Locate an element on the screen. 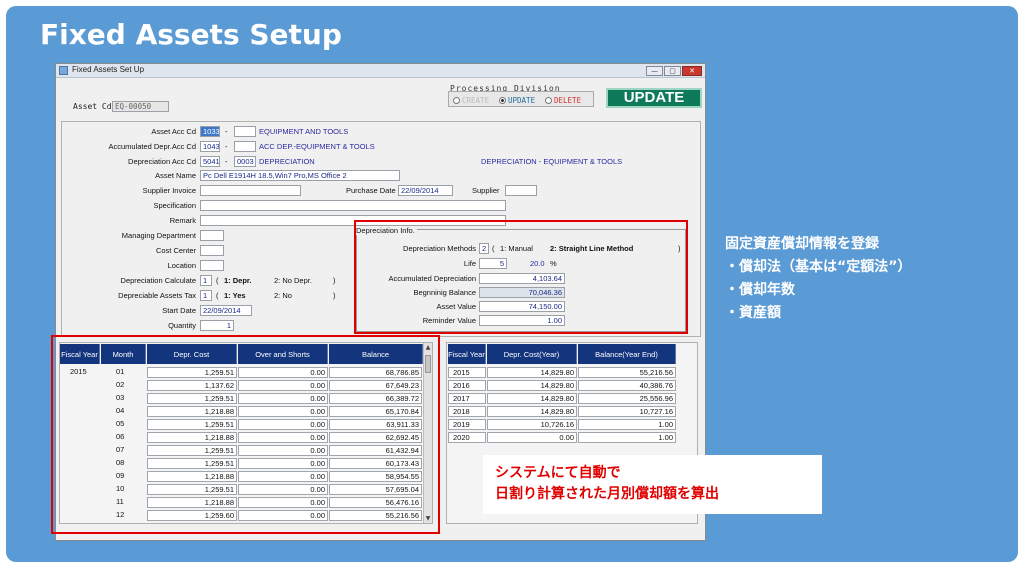 This screenshot has width=1024, height=567. radio-create: CREATE is located at coordinates (471, 100).